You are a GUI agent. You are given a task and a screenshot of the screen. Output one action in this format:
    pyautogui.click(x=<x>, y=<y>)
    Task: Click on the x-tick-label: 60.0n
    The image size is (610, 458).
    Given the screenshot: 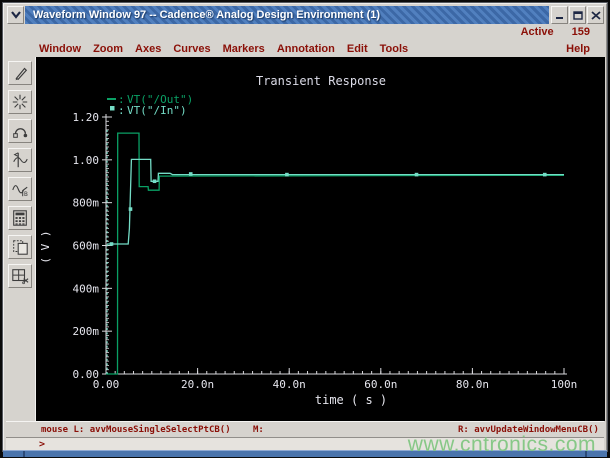 What is the action you would take?
    pyautogui.click(x=380, y=384)
    